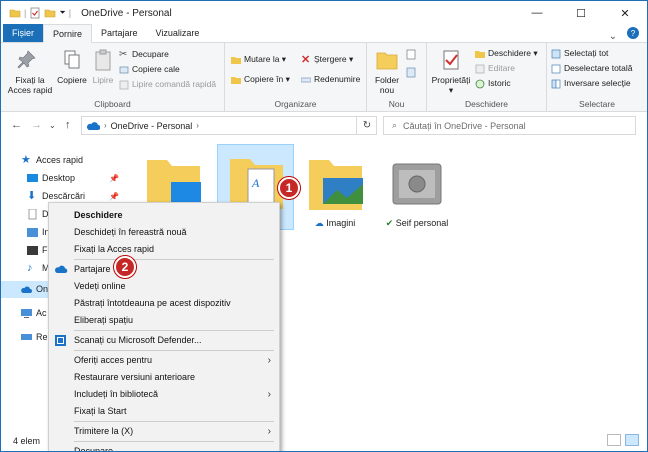  Describe the element at coordinates (35, 13) in the screenshot. I see `properties-icon` at that location.